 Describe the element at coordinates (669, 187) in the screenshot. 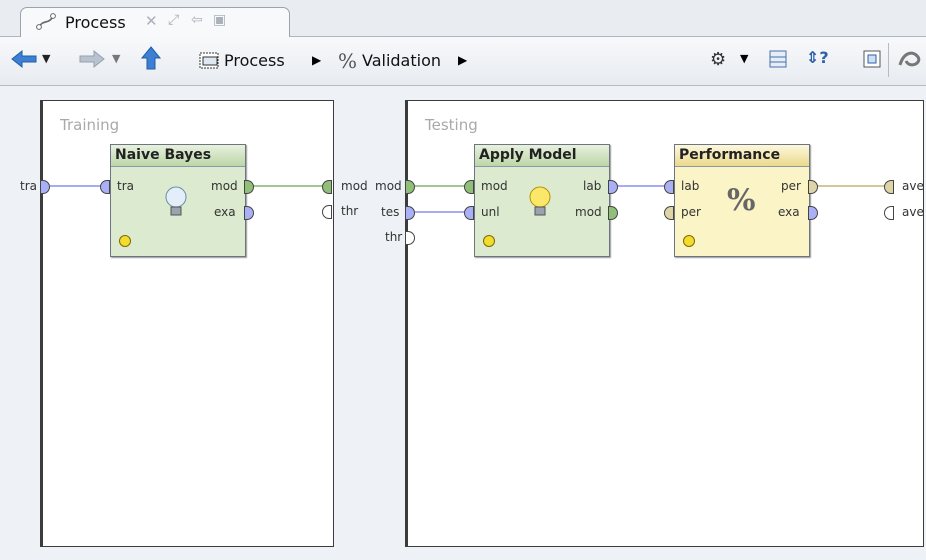

I see `performance-port-lab` at that location.